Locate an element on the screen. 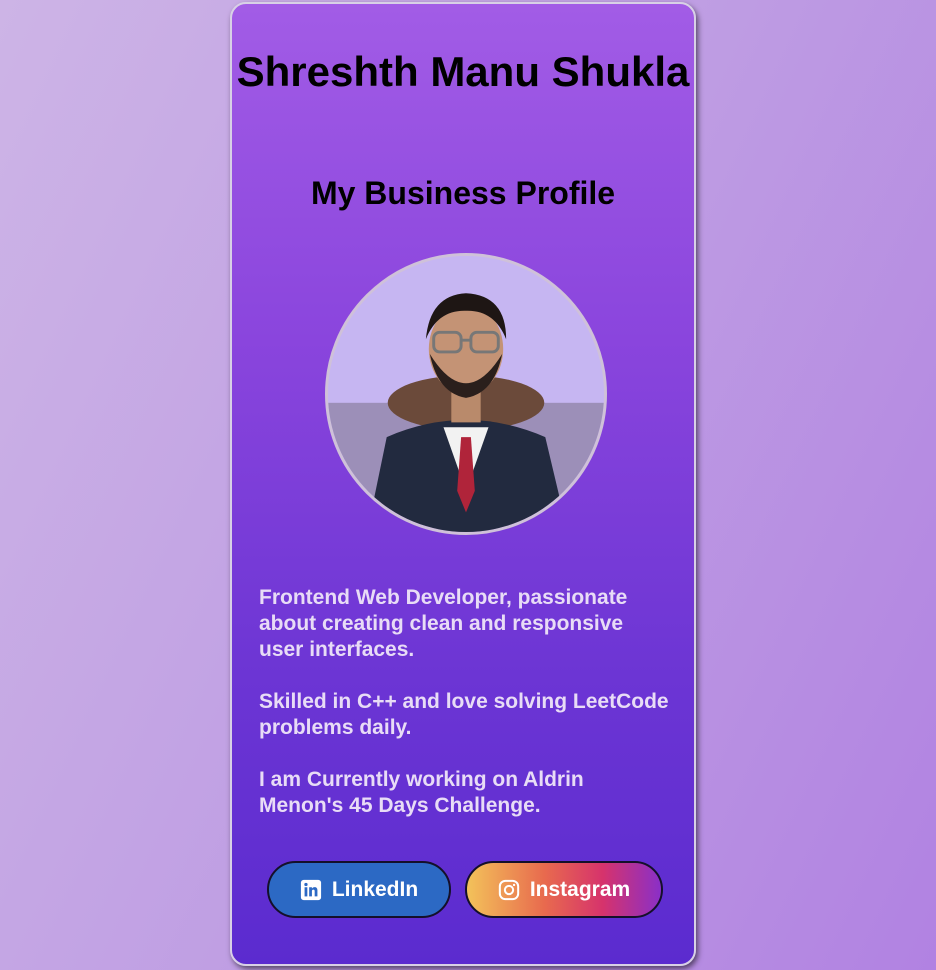  profile-photo-illustration is located at coordinates (466, 394).